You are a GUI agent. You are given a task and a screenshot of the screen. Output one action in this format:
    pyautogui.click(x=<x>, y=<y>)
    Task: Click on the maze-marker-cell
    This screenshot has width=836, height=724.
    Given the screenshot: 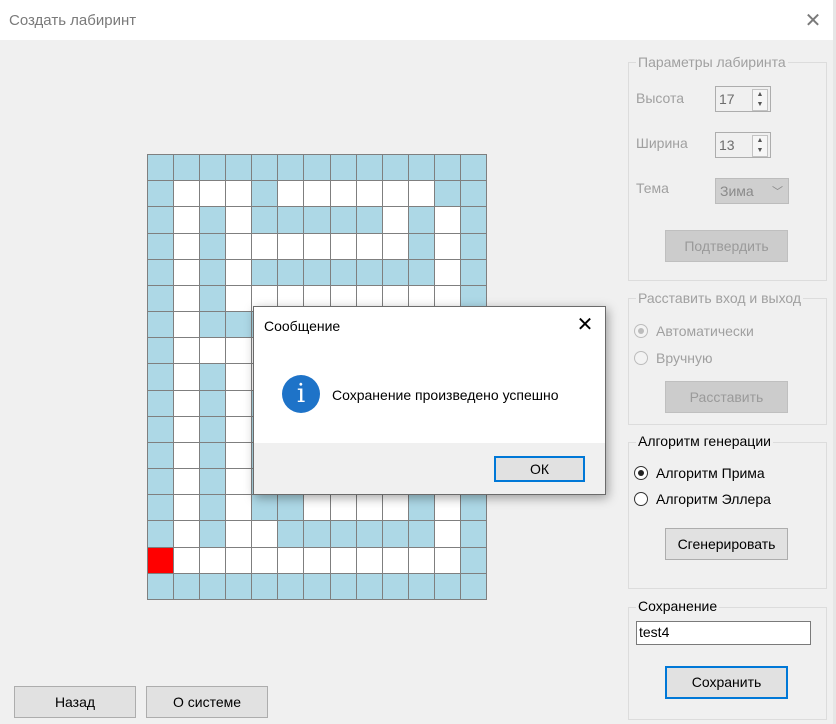 What is the action you would take?
    pyautogui.click(x=161, y=560)
    